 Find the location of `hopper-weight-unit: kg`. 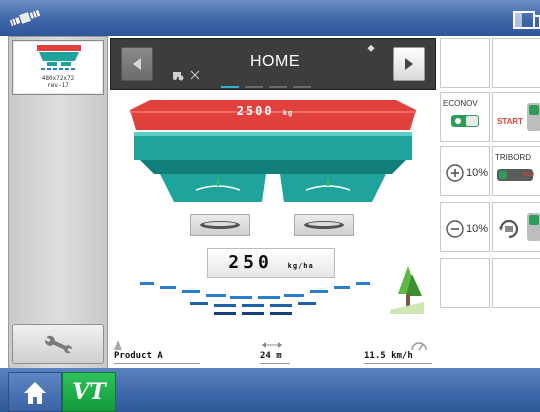

hopper-weight-unit: kg is located at coordinates (288, 113).